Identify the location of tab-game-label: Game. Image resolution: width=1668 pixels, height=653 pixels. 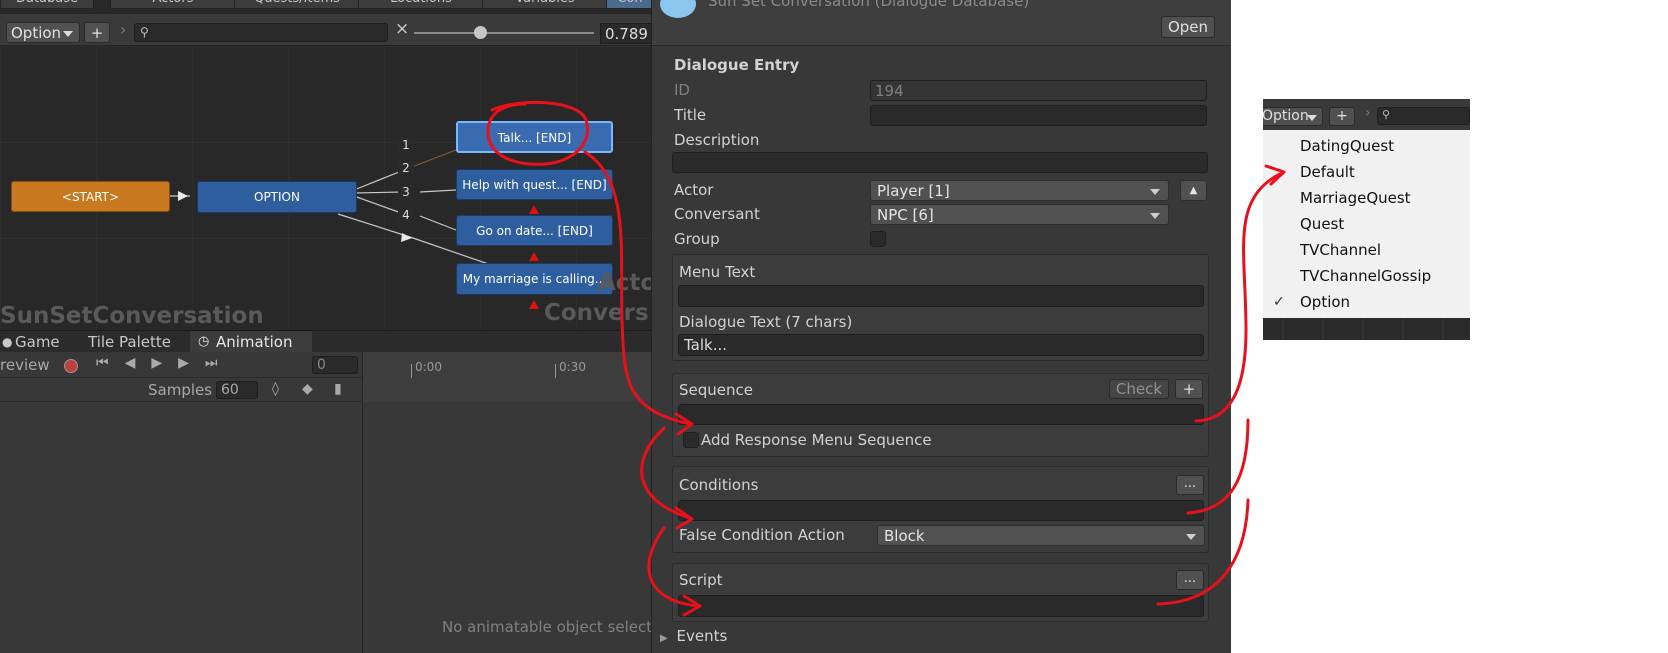
(37, 342).